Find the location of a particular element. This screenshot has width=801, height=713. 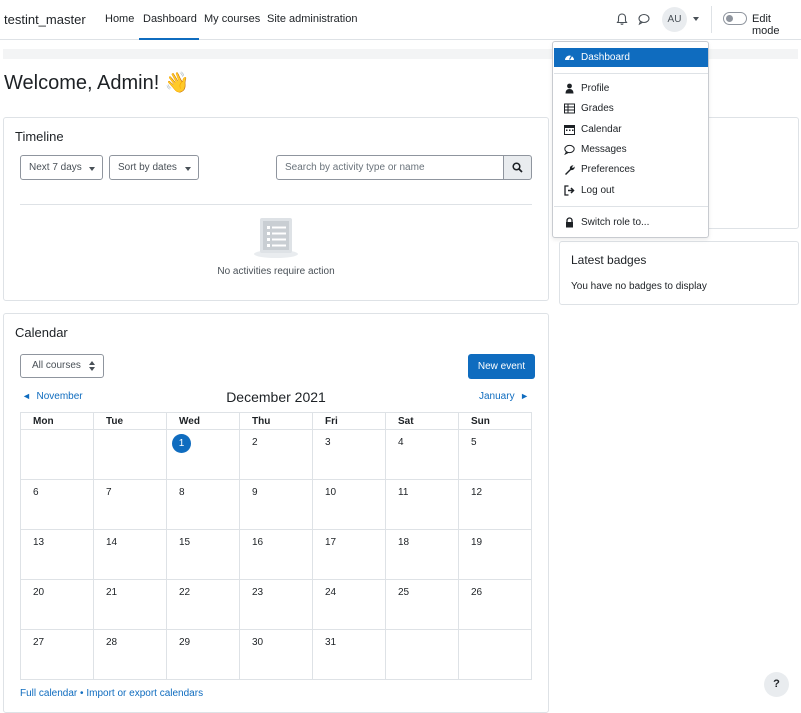

day-number: 14 is located at coordinates (111, 542).